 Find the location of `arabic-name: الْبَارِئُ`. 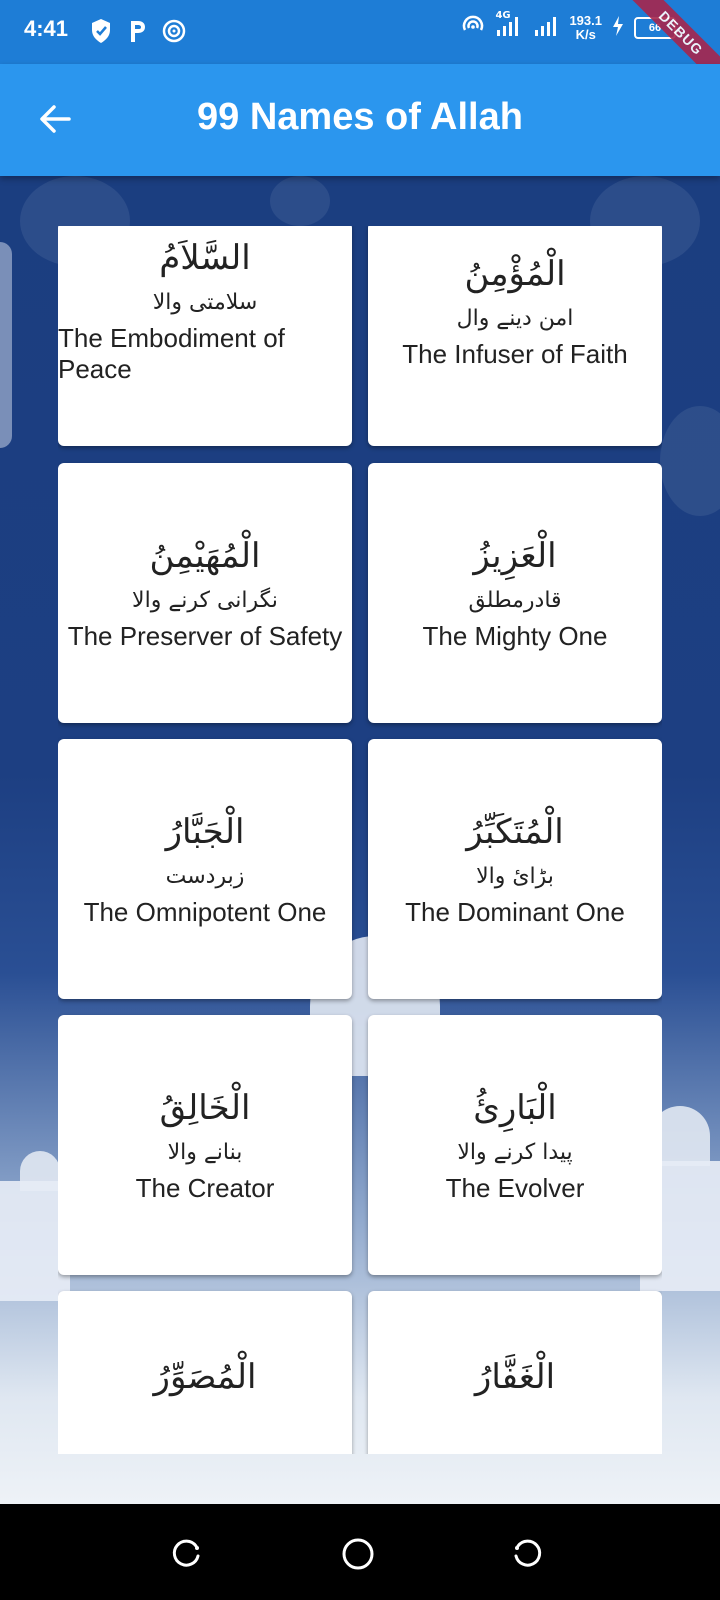

arabic-name: الْبَارِئُ is located at coordinates (515, 1108).